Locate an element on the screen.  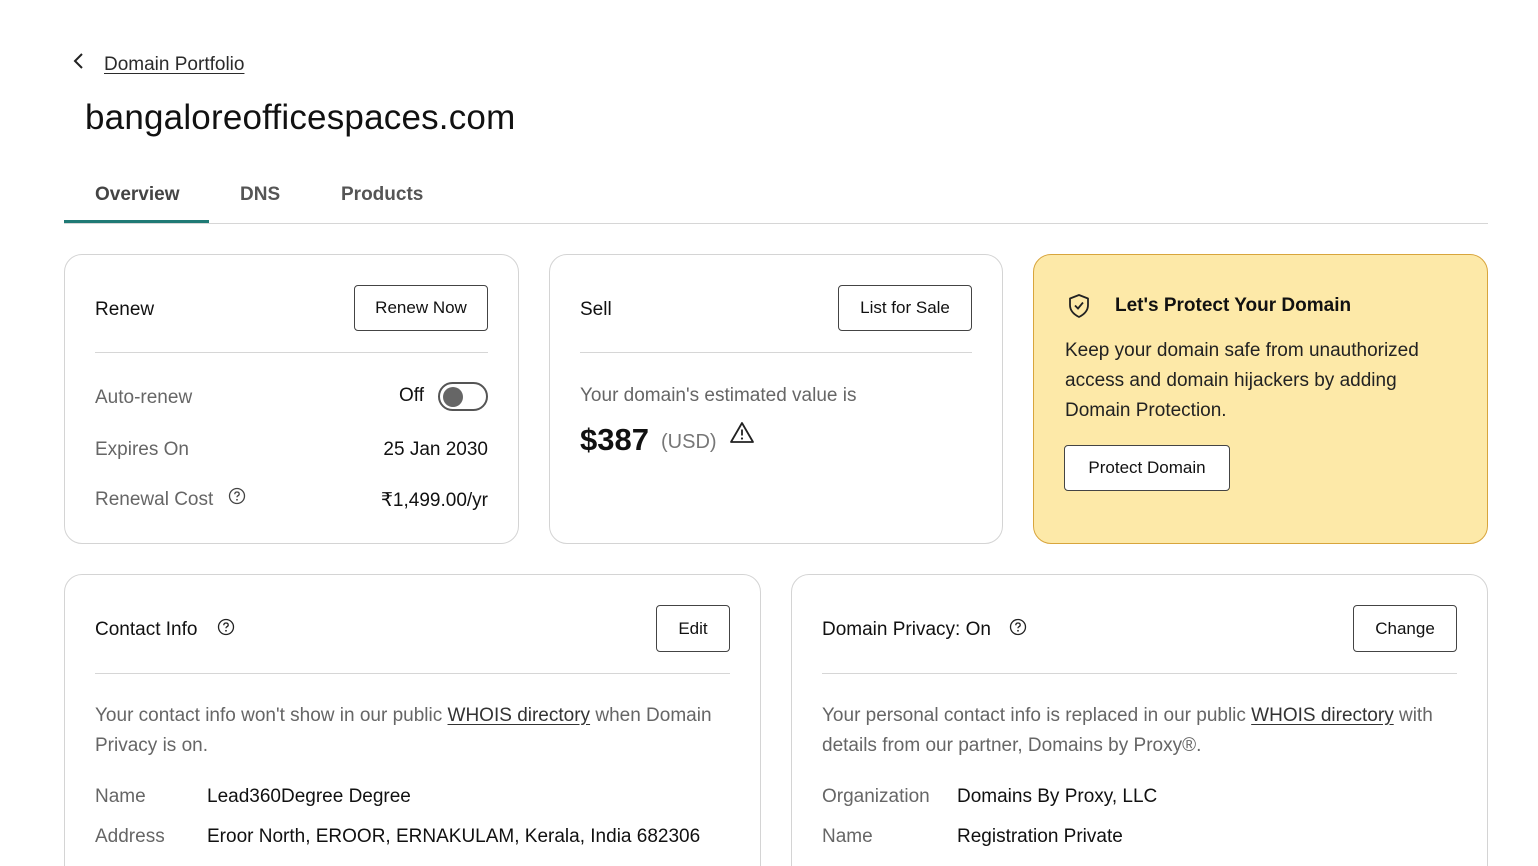
protect-title: Let's Protect Your Domain is located at coordinates (1233, 305).